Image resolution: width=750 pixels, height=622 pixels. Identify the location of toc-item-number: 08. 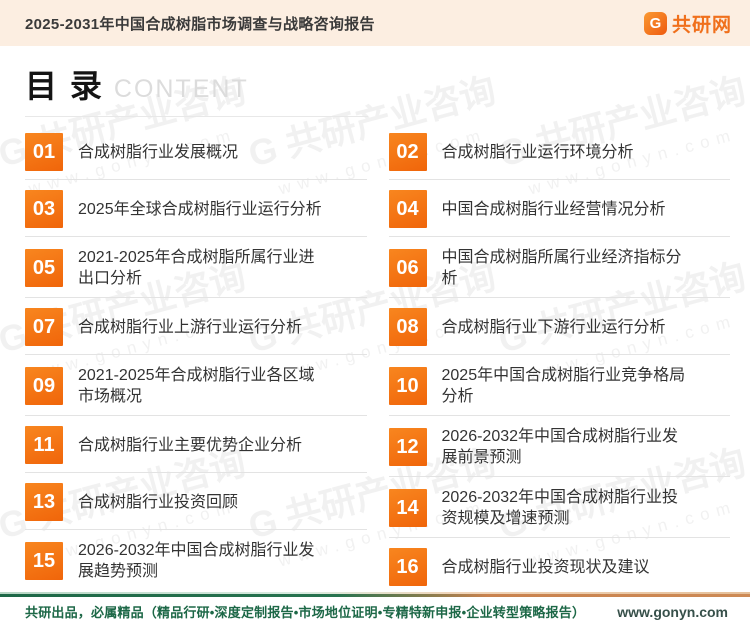
(407, 327).